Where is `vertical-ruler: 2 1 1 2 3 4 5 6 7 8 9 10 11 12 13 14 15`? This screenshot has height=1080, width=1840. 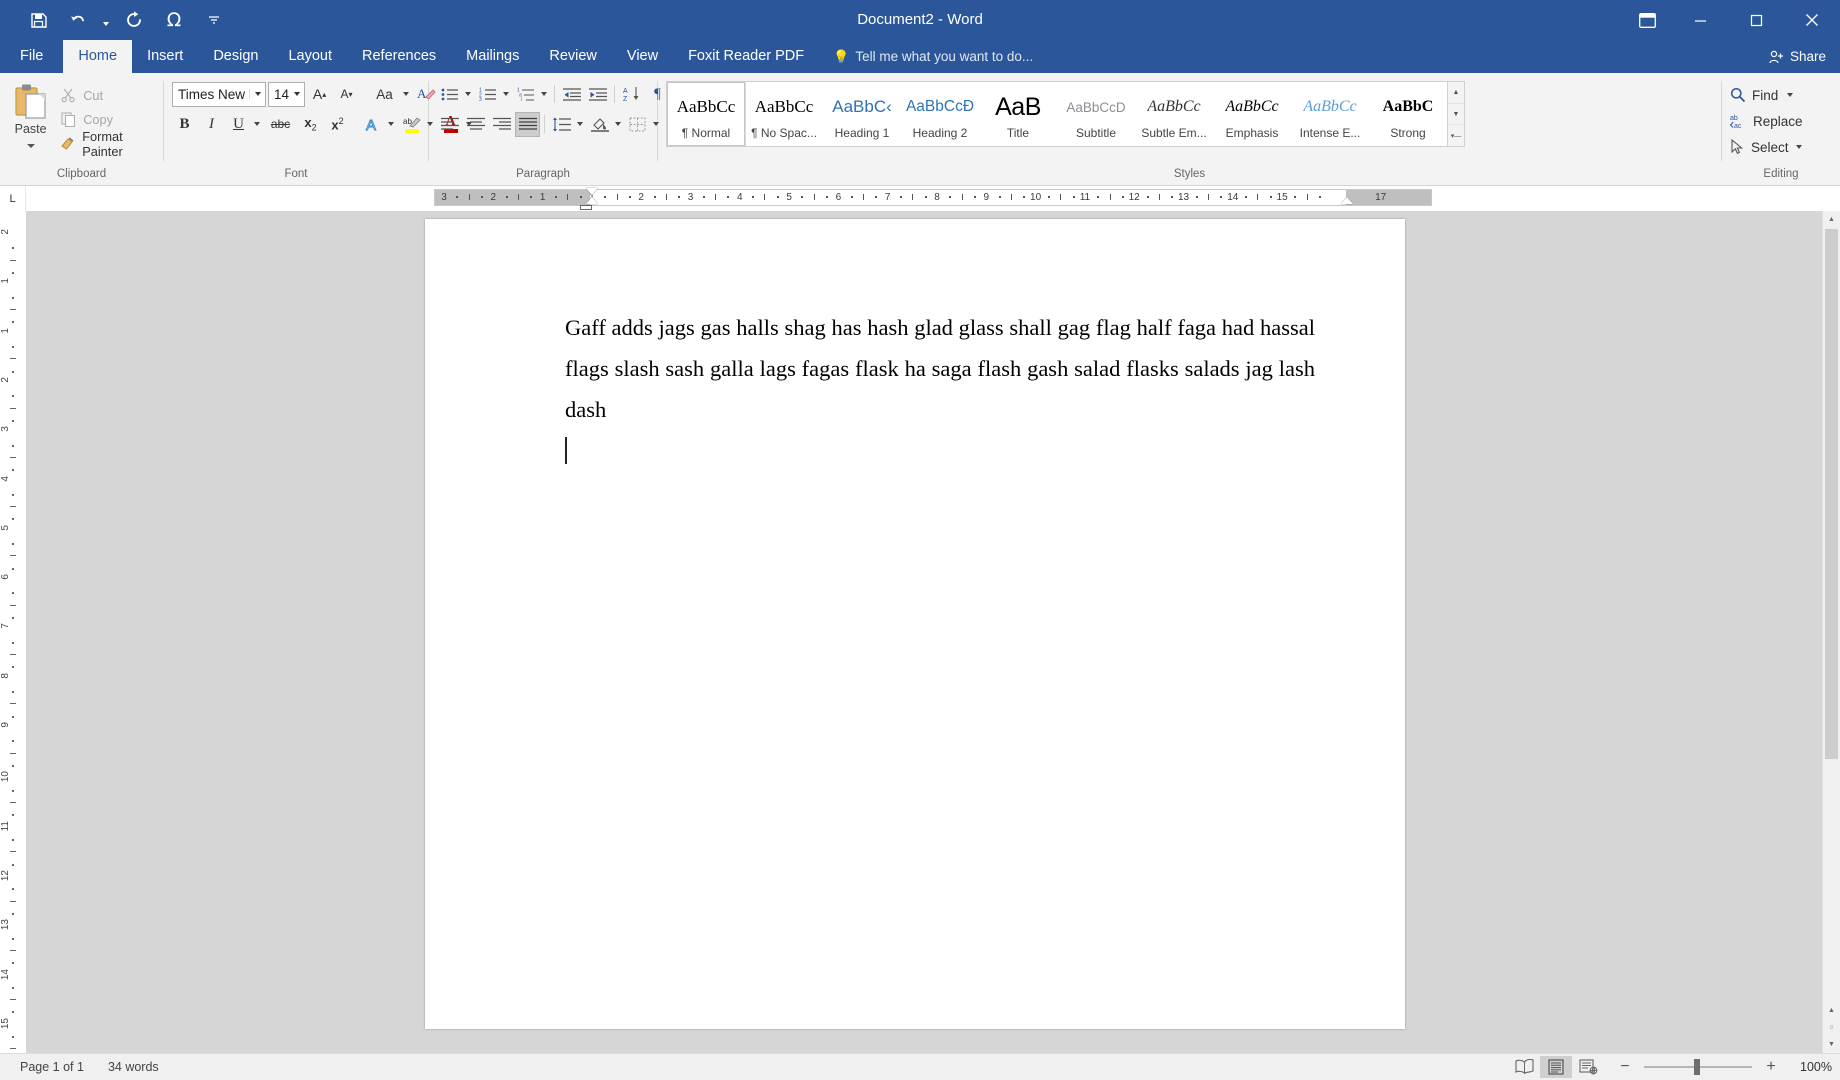
vertical-ruler: 2 1 1 2 3 4 5 6 7 8 9 10 11 12 13 14 15 is located at coordinates (13, 632).